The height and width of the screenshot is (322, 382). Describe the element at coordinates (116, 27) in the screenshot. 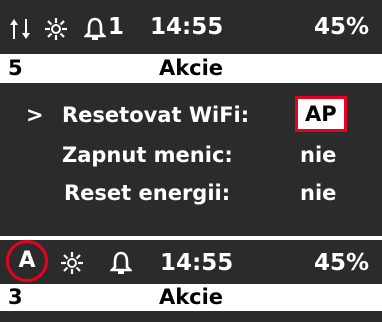

I see `alert-count: 1` at that location.